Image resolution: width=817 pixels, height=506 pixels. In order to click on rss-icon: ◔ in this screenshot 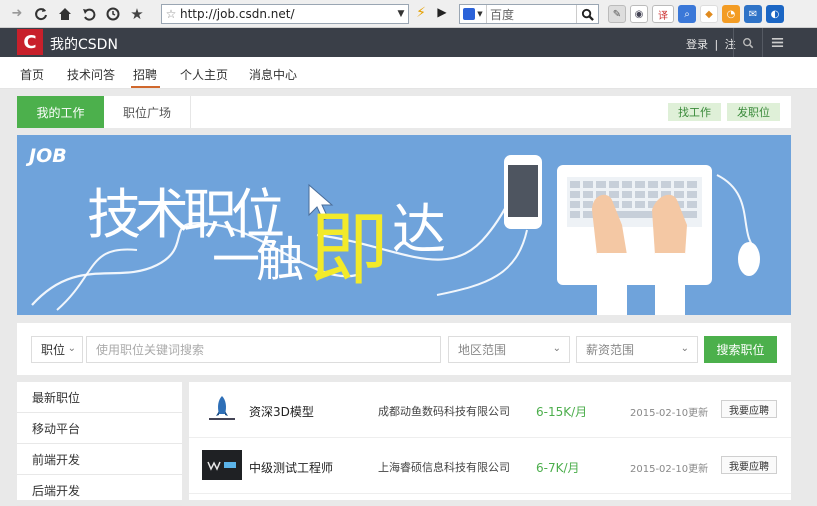, I will do `click(731, 14)`.